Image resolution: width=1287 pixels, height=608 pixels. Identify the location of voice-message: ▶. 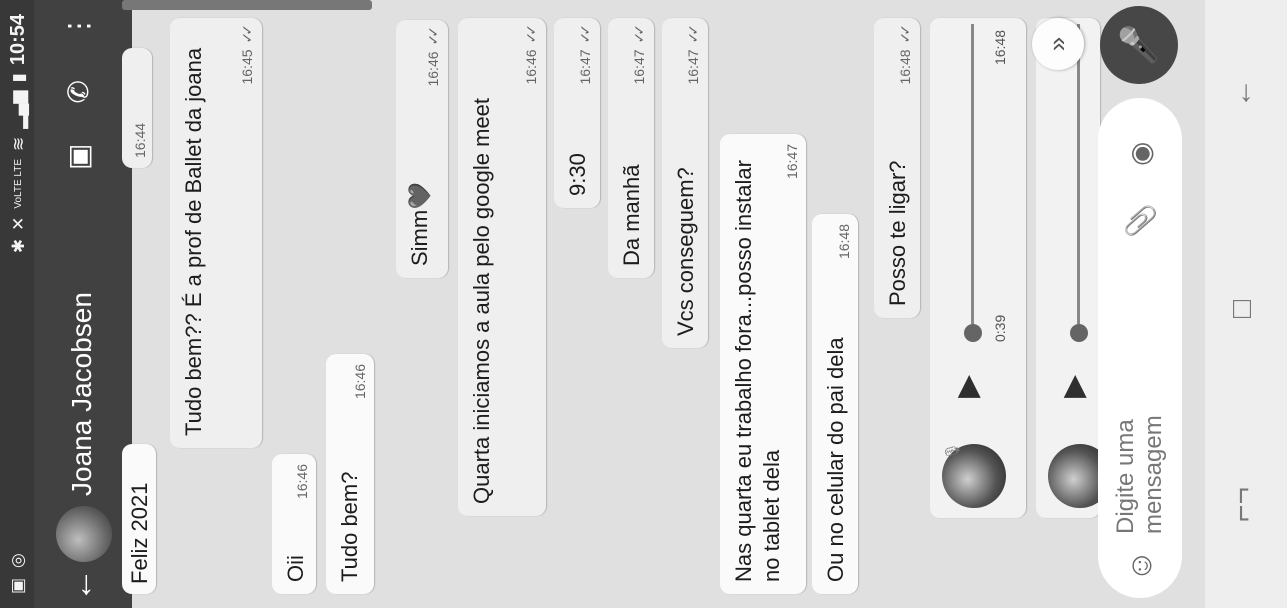
(1074, 268).